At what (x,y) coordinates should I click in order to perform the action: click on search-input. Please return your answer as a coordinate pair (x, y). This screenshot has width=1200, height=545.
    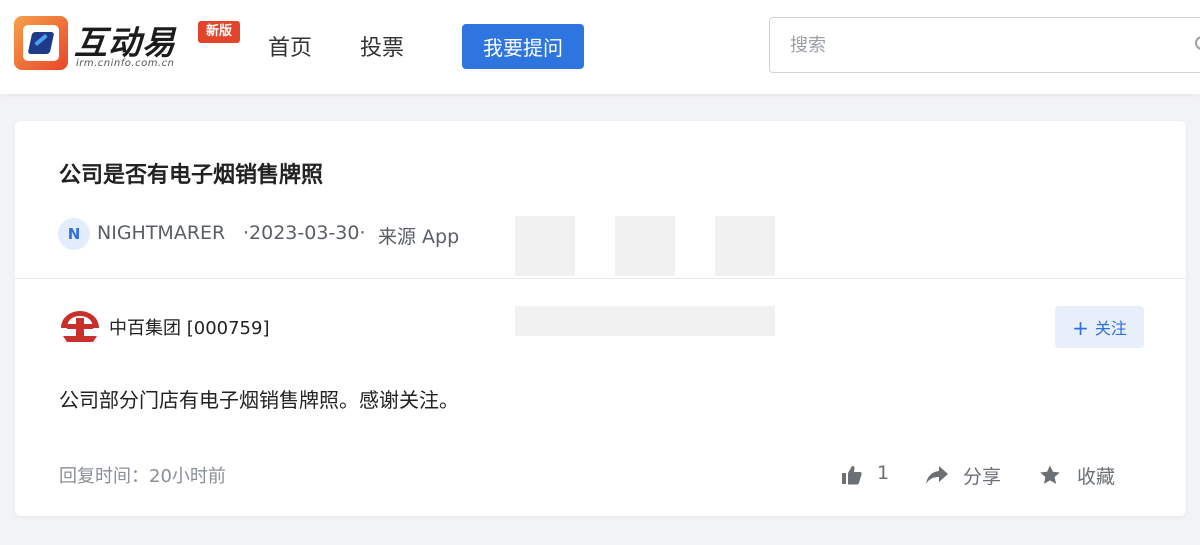
    Looking at the image, I should click on (980, 45).